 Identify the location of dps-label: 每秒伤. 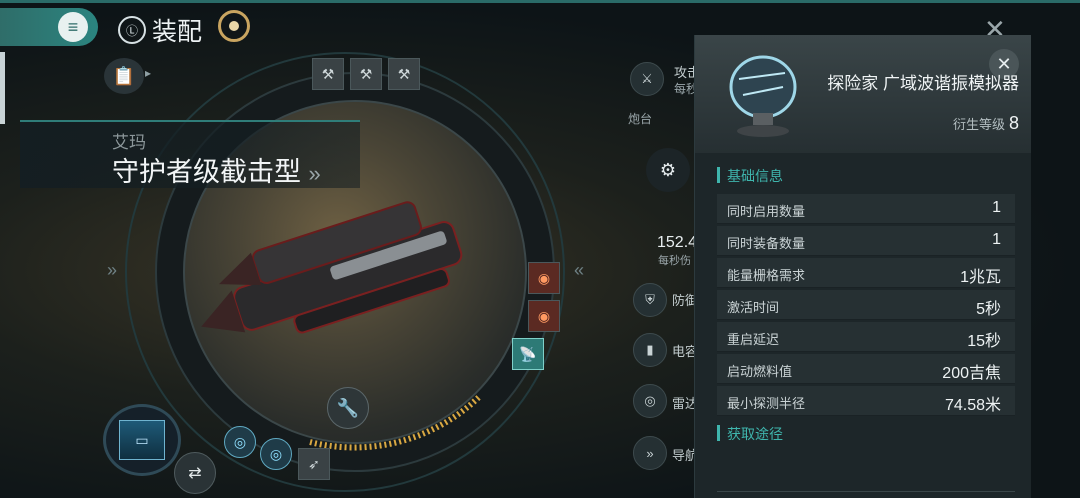
(674, 261).